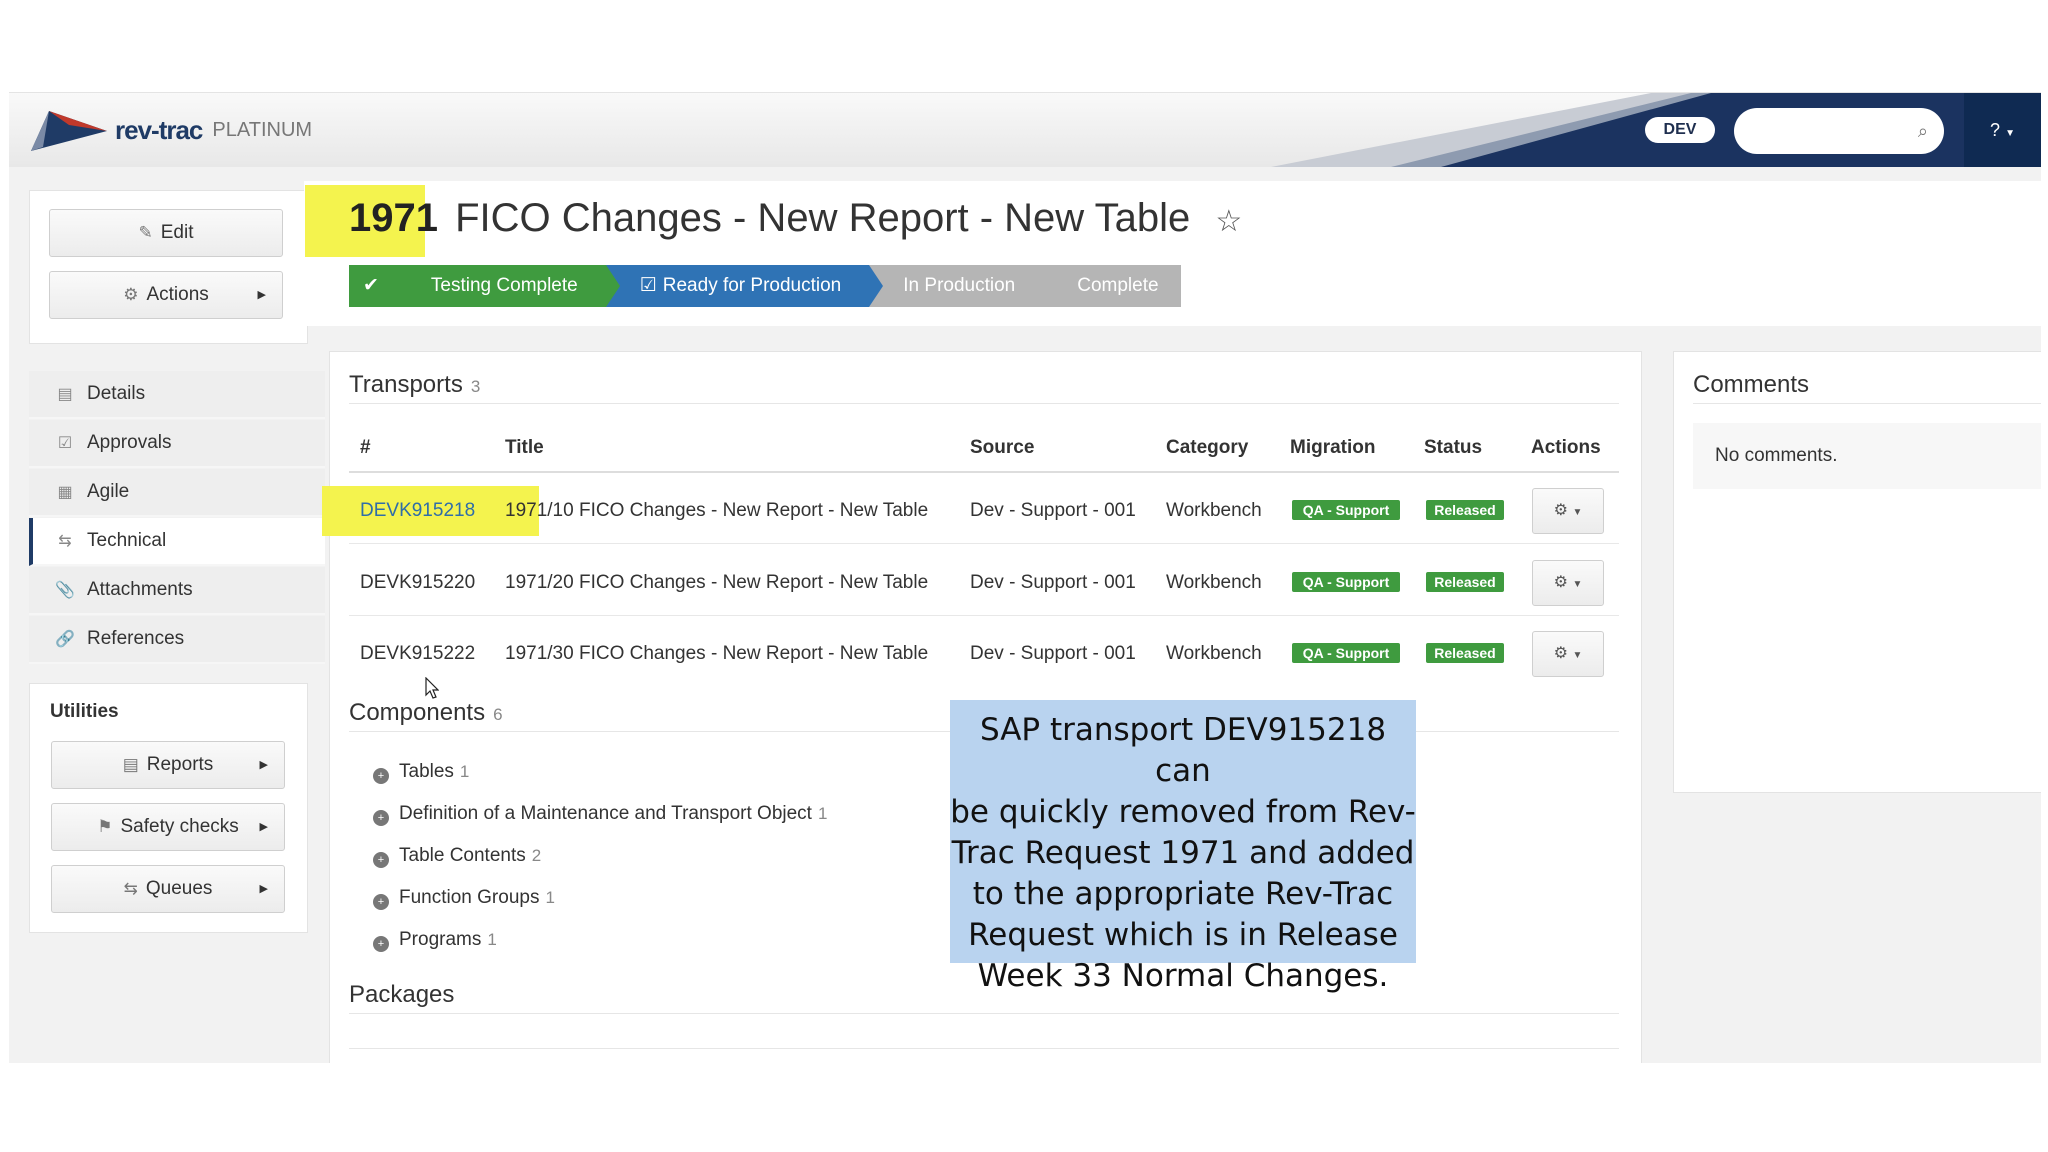 The height and width of the screenshot is (1152, 2048). I want to click on component-item-function-groups: + Function Groups 1, so click(464, 898).